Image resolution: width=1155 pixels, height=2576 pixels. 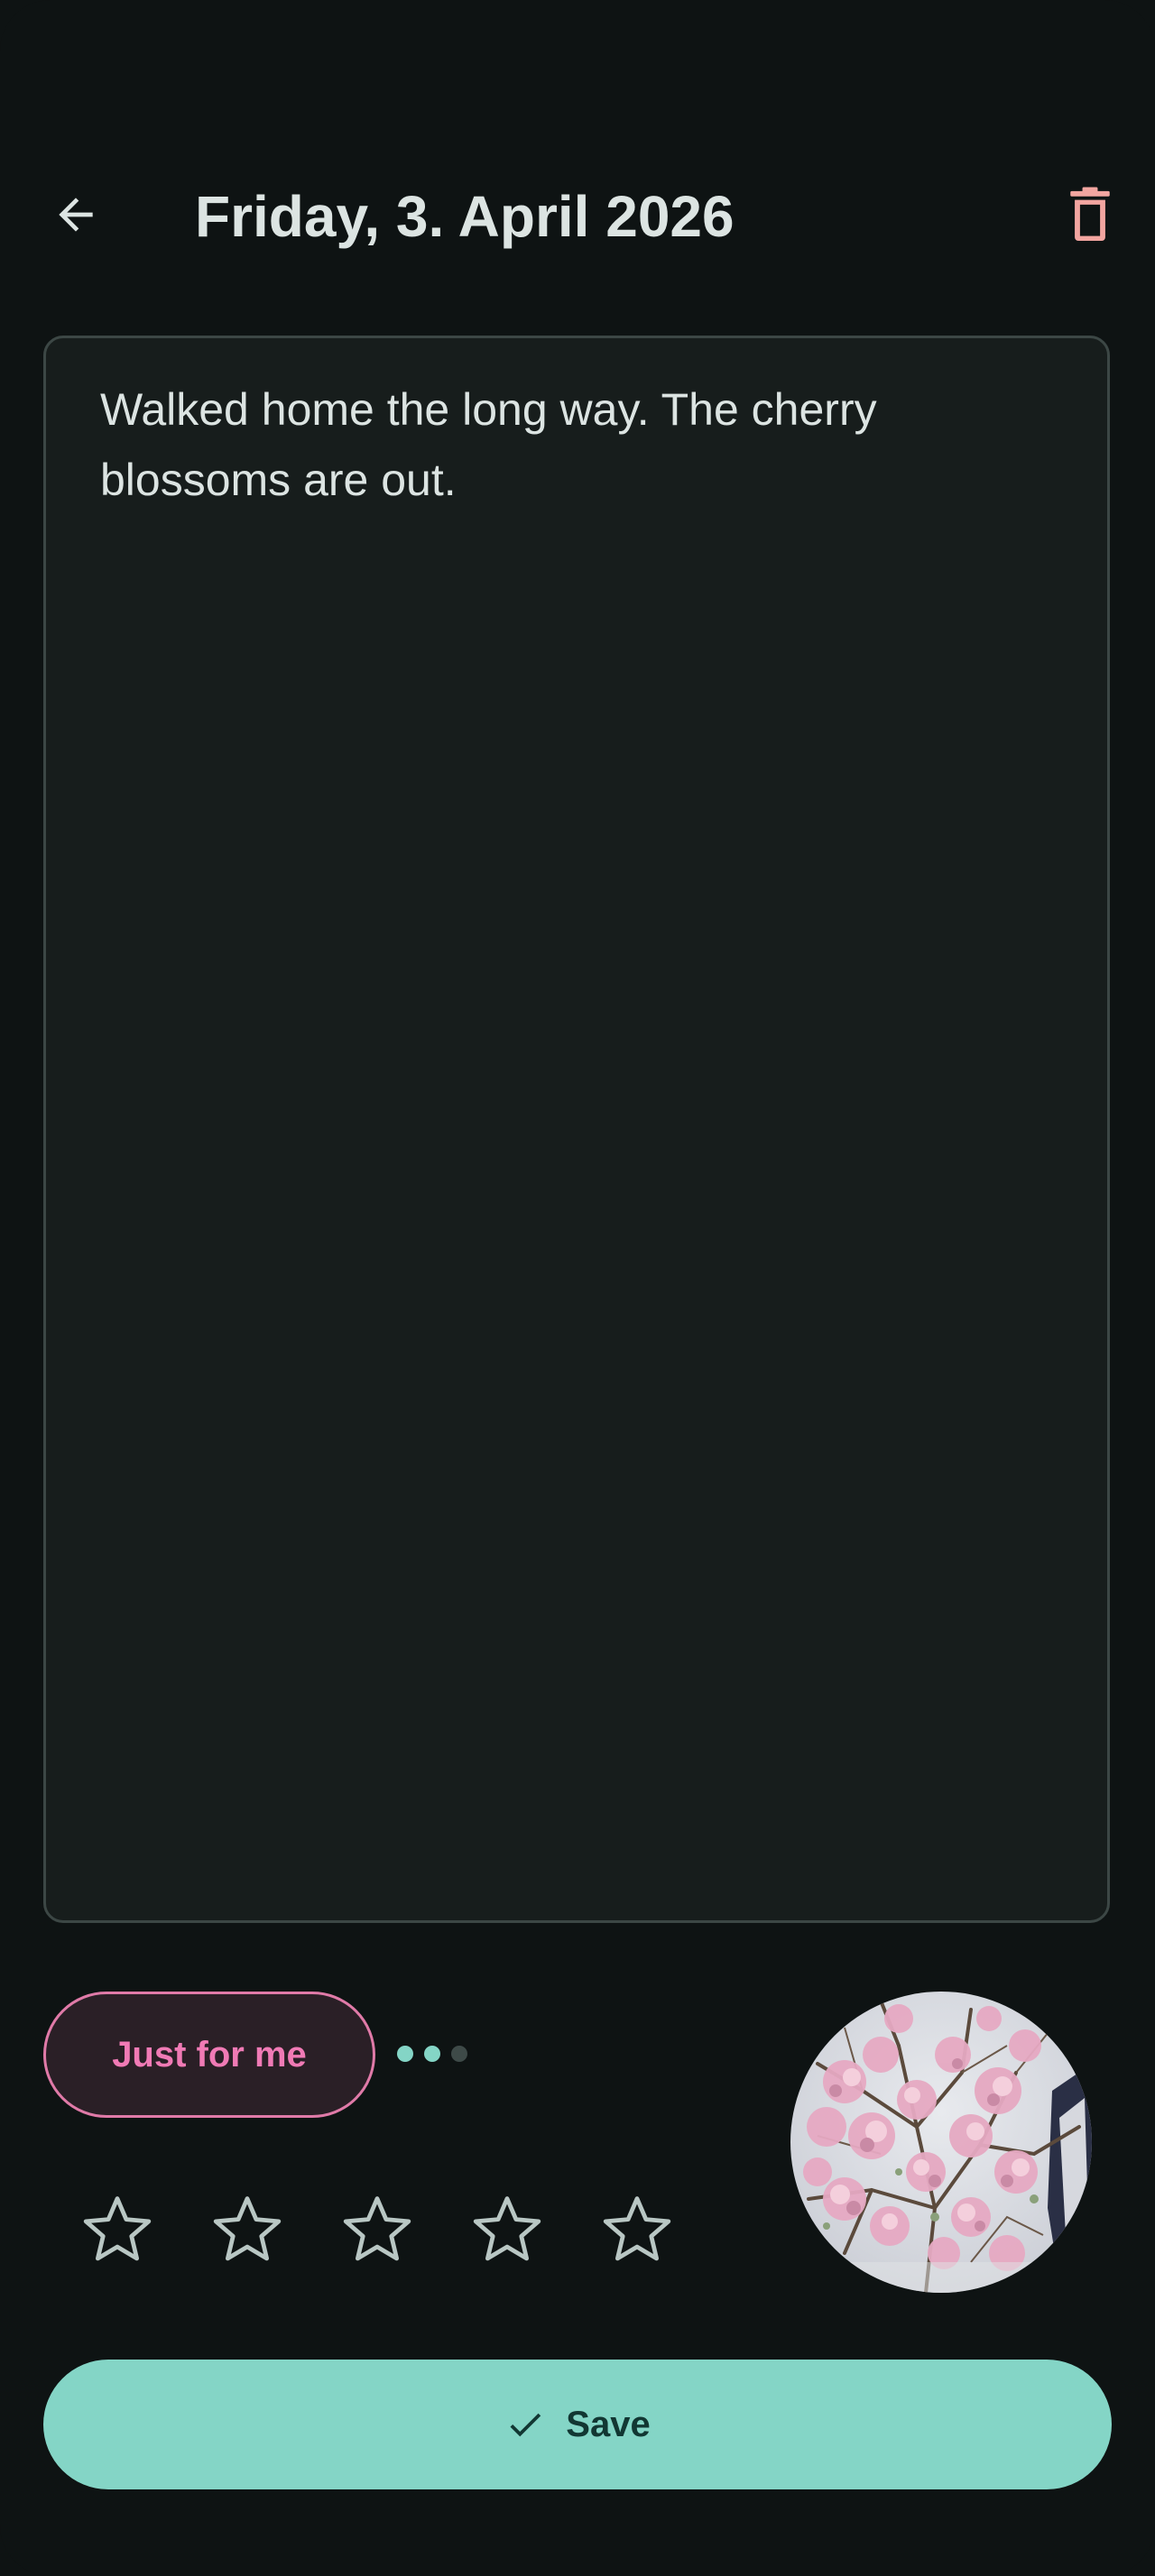 I want to click on back-button, so click(x=75, y=214).